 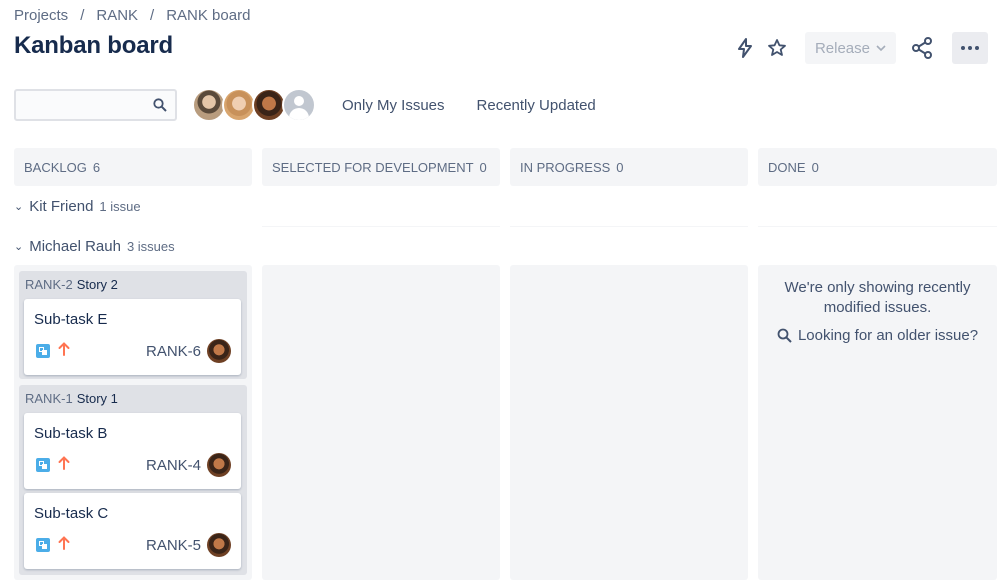 I want to click on star-button, so click(x=777, y=48).